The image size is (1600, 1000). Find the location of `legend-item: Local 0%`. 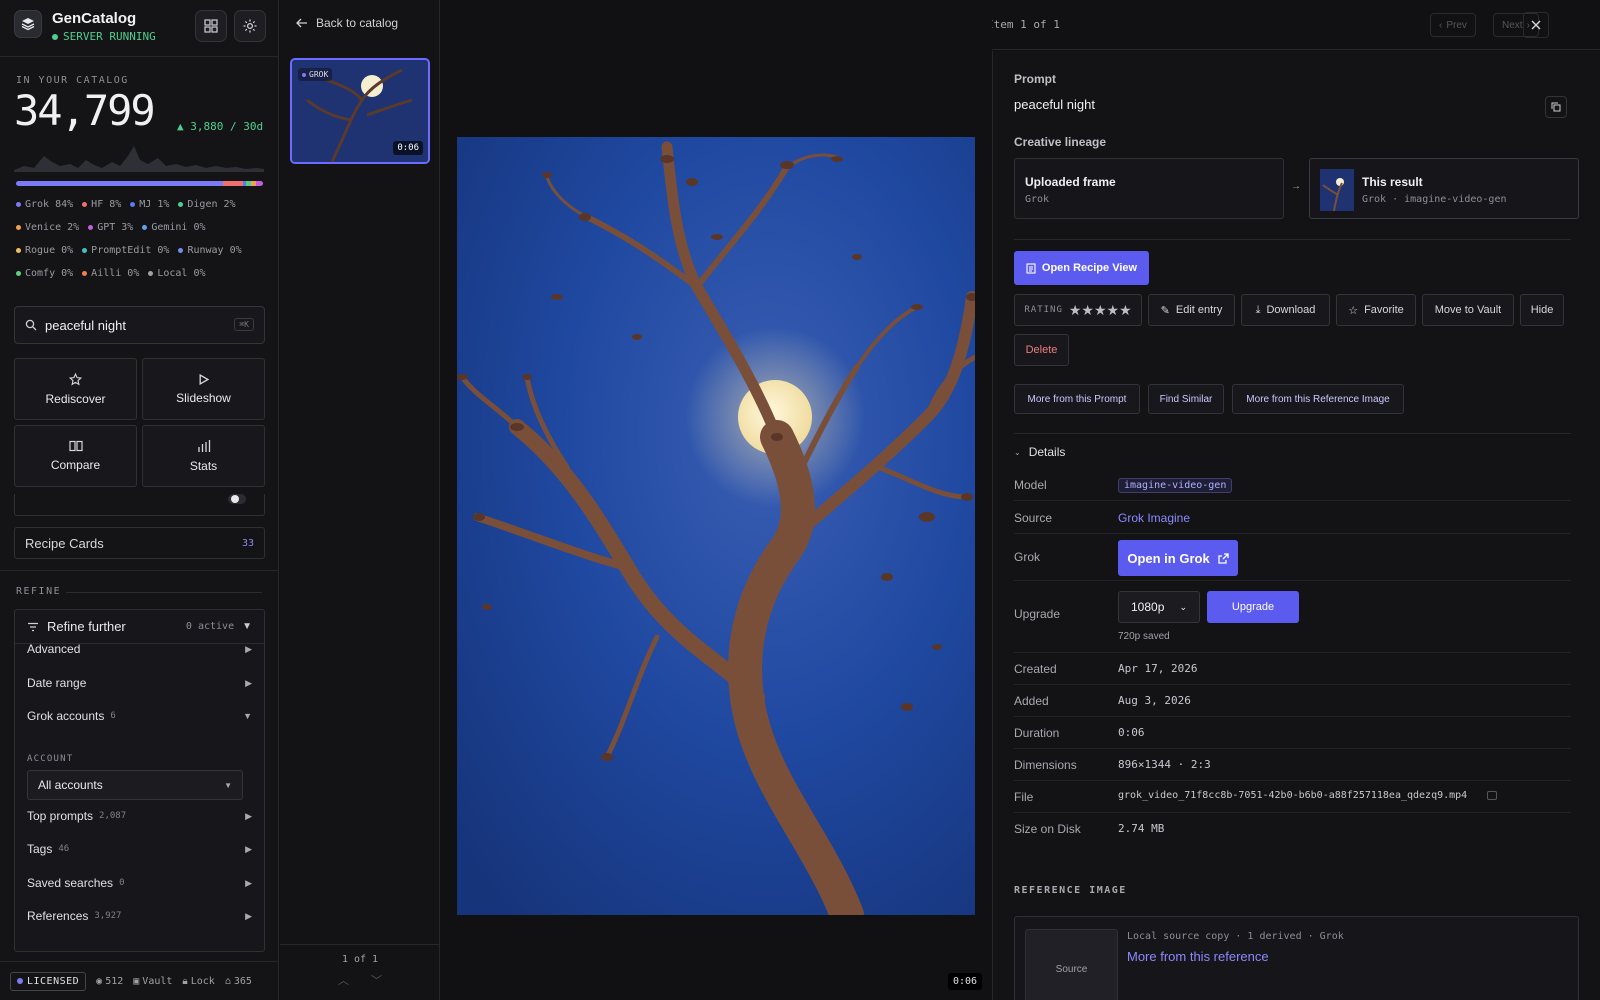

legend-item: Local 0% is located at coordinates (177, 273).